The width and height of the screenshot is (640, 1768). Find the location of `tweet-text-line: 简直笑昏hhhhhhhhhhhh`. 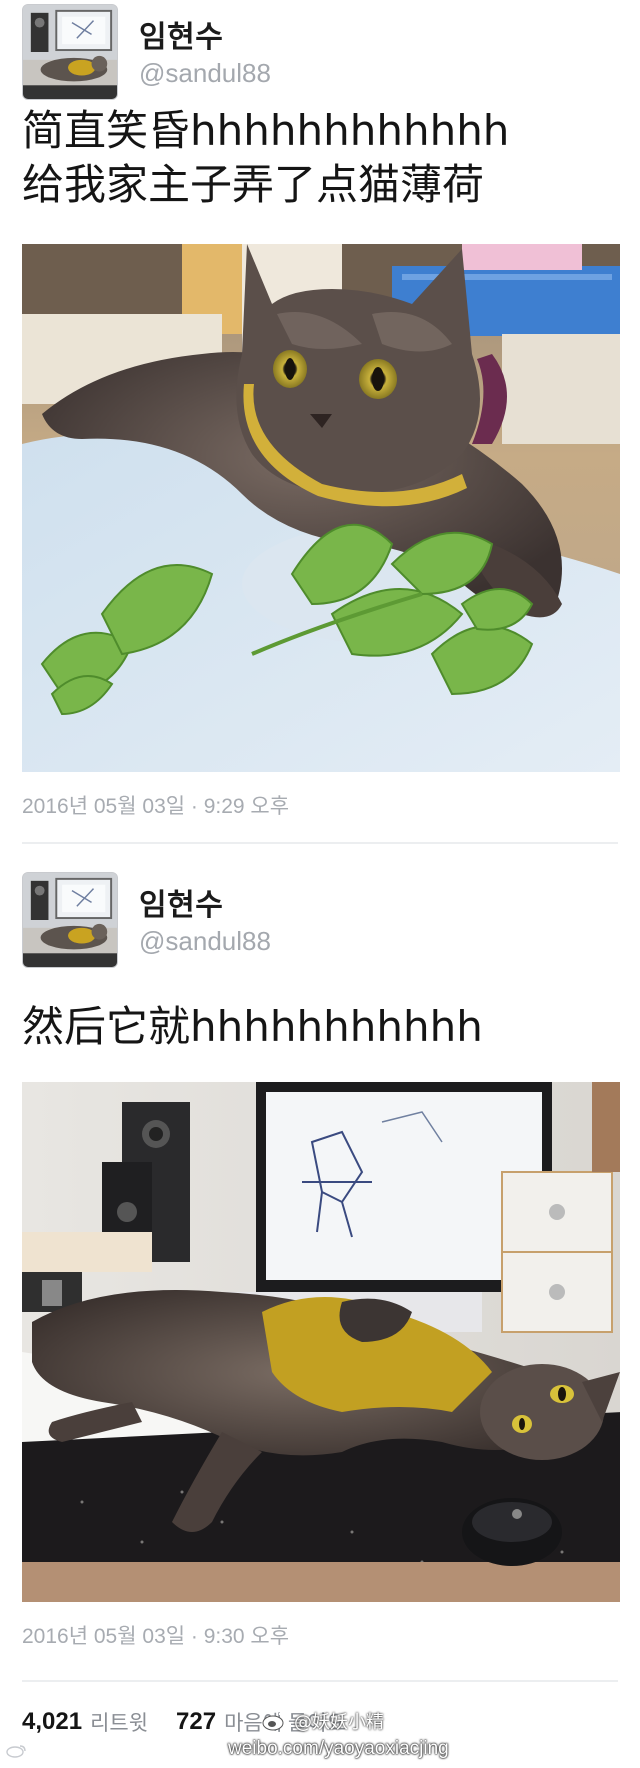

tweet-text-line: 简直笑昏hhhhhhhhhhhh is located at coordinates (266, 130).